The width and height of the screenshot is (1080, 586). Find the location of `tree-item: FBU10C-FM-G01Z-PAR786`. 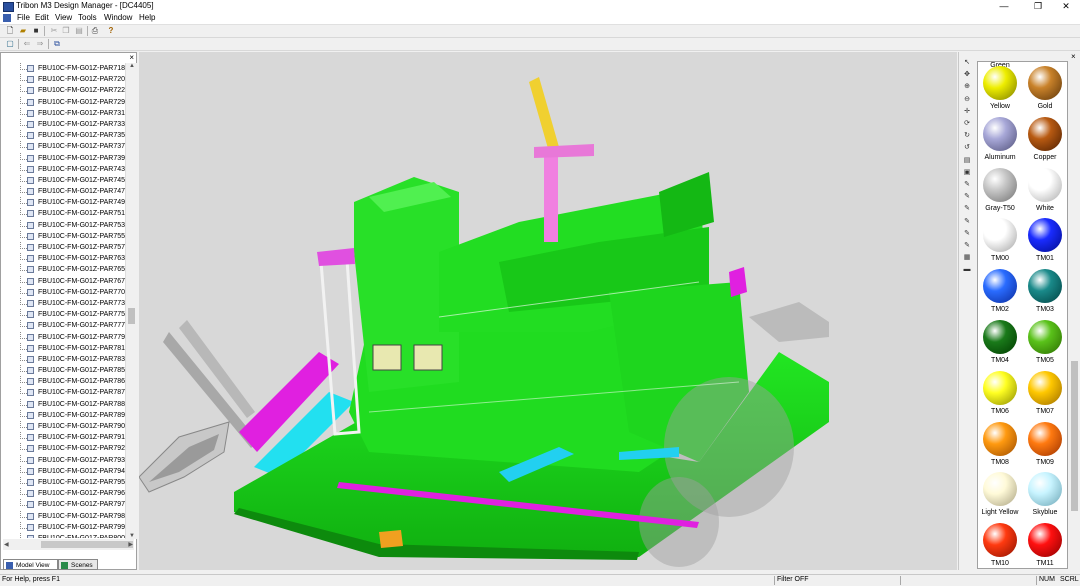

tree-item: FBU10C-FM-G01Z-PAR786 is located at coordinates (63, 381).